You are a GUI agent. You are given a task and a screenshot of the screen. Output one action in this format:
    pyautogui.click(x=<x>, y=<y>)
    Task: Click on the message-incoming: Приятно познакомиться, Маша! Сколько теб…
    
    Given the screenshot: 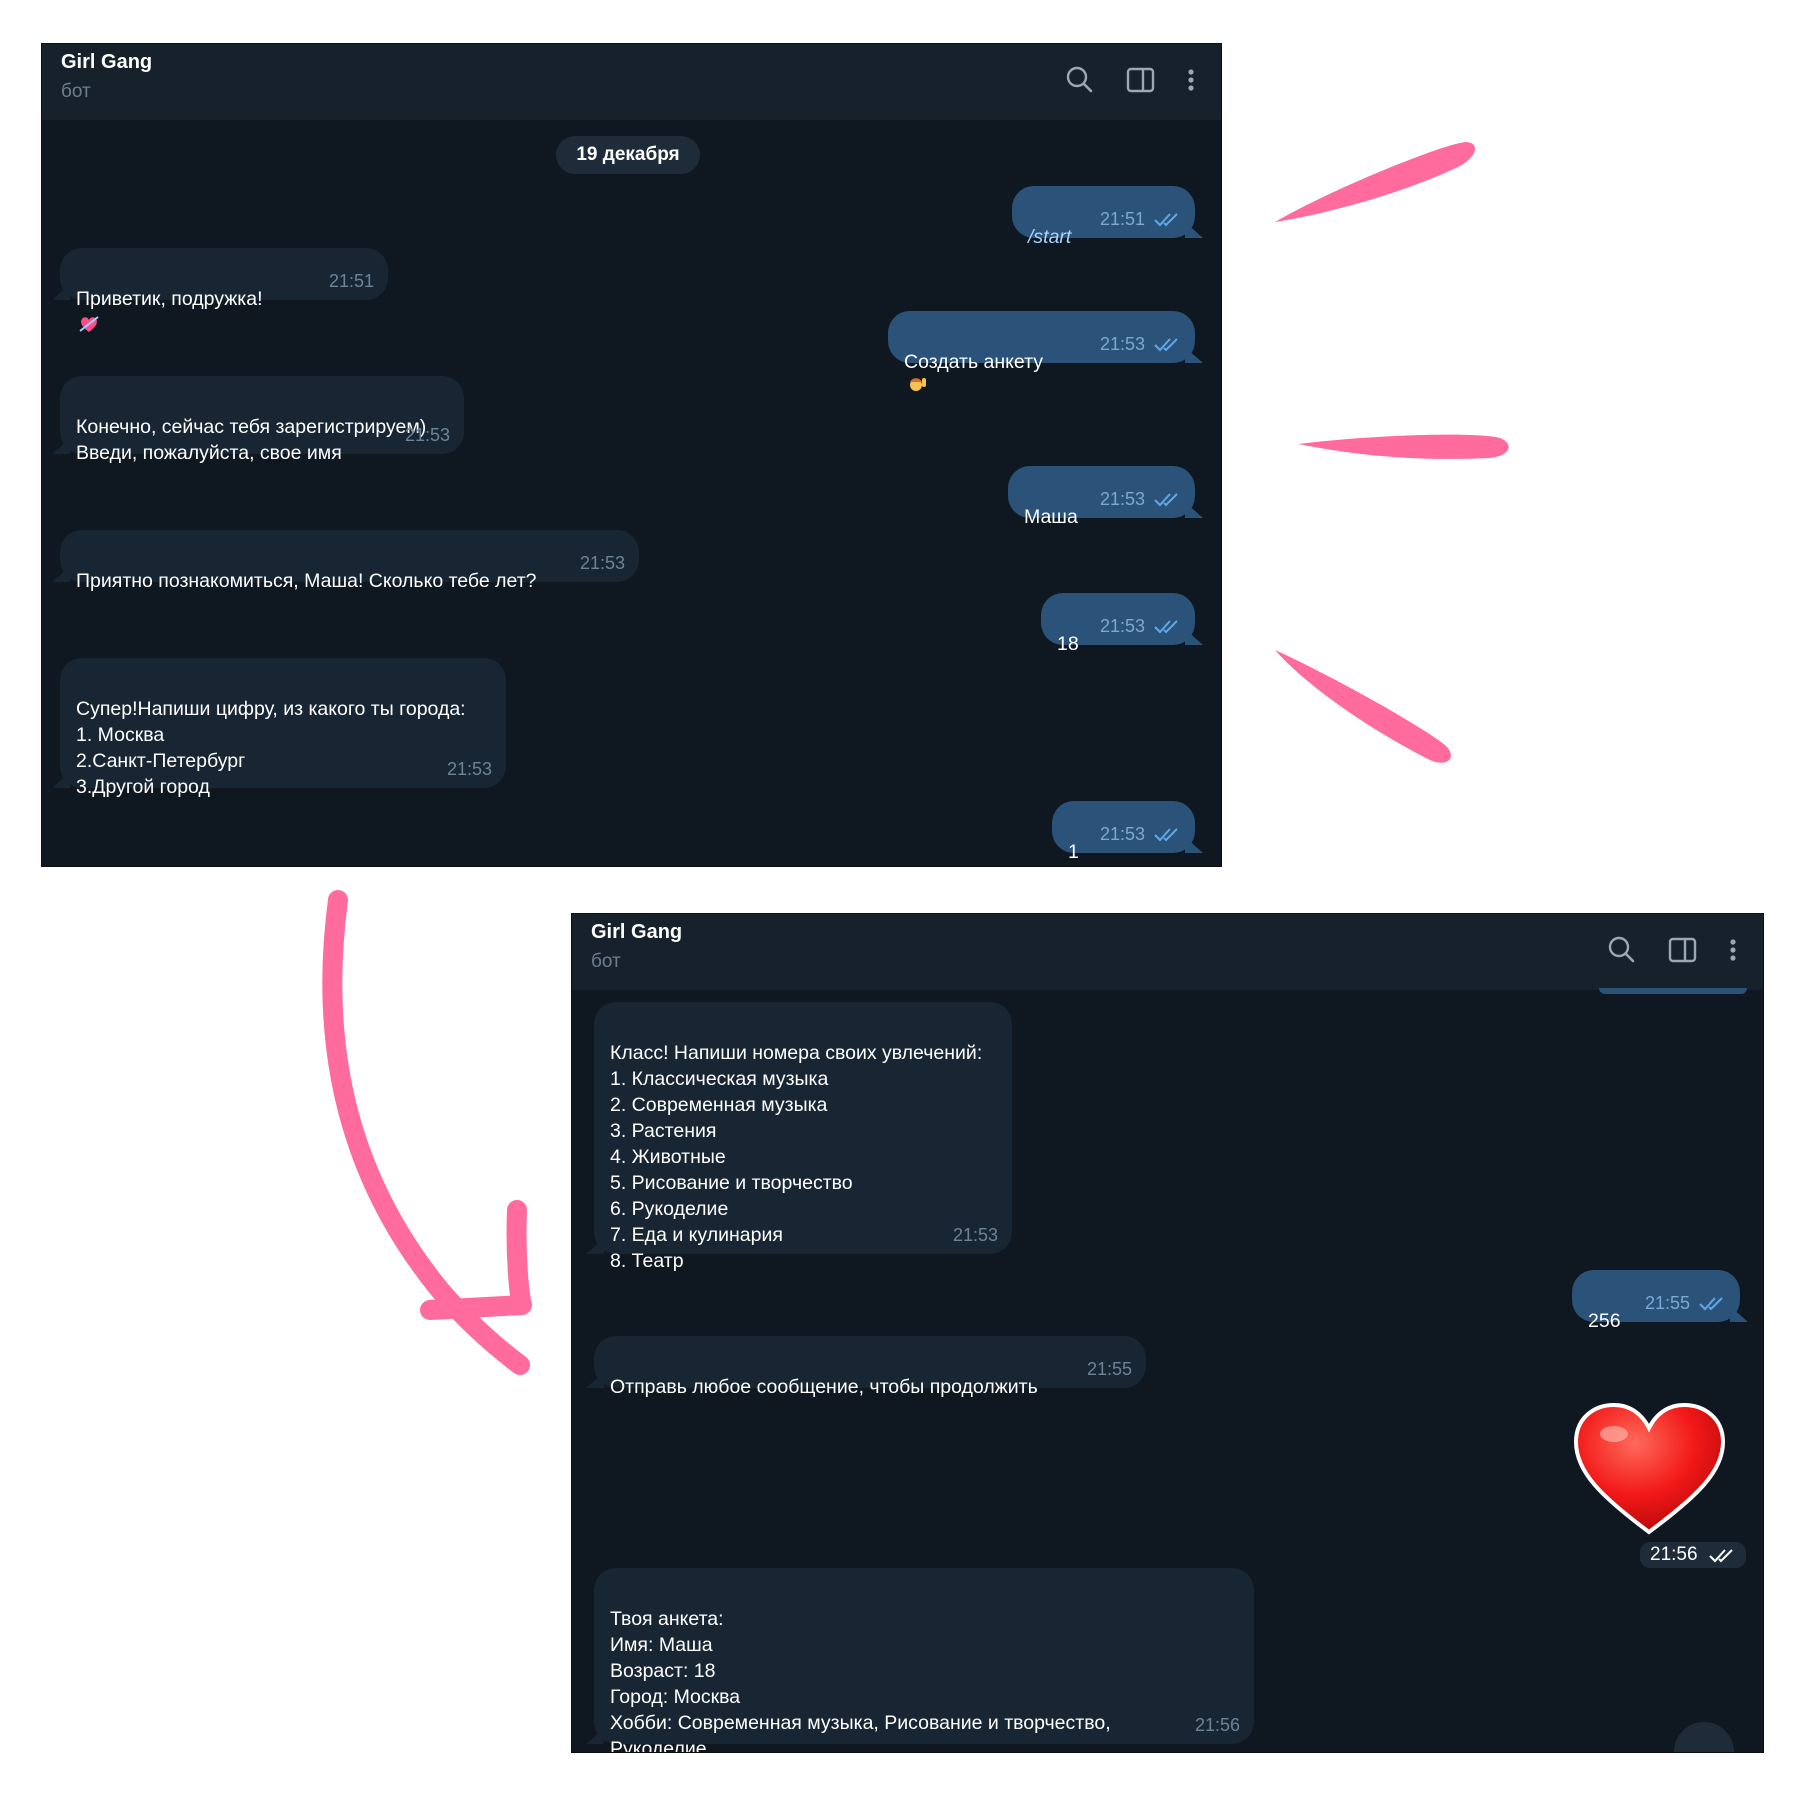 What is the action you would take?
    pyautogui.click(x=349, y=561)
    